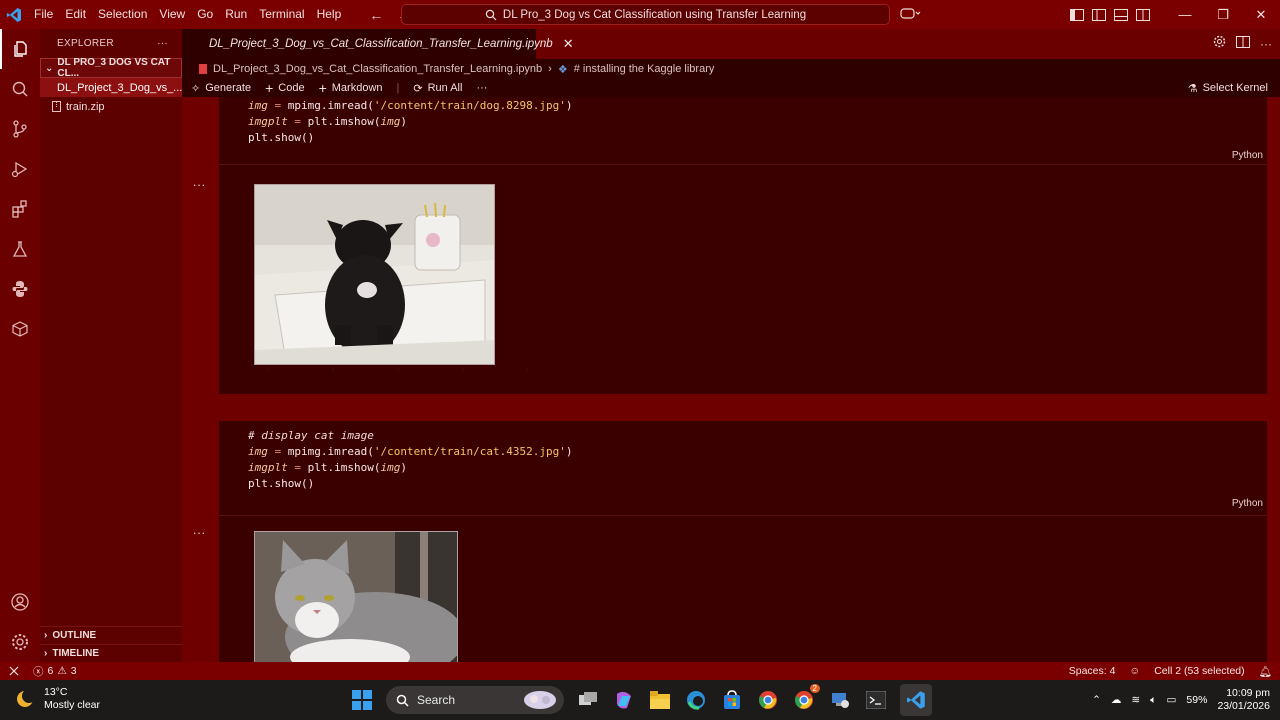 The height and width of the screenshot is (720, 1280). What do you see at coordinates (43, 14) in the screenshot?
I see `menu-file: File` at bounding box center [43, 14].